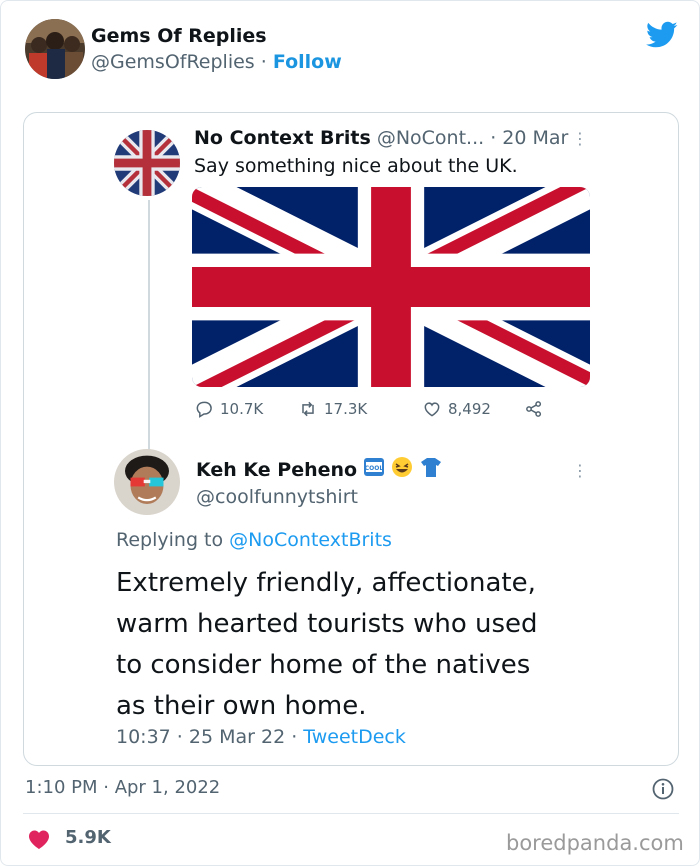  I want to click on union-jack-image, so click(391, 287).